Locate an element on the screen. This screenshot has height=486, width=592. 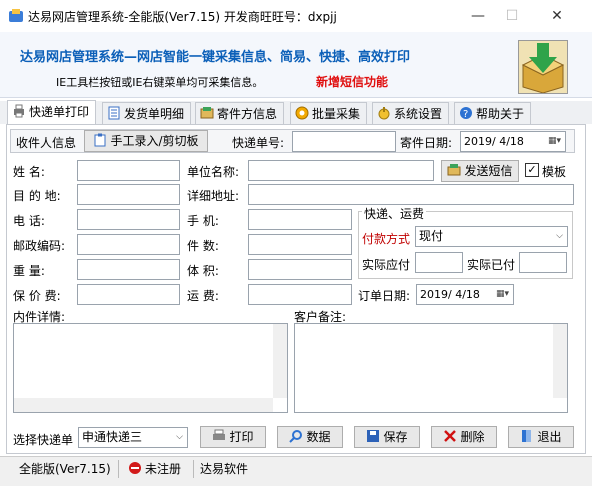
edition-status: 全能版(Ver7.15) is located at coordinates (65, 469).